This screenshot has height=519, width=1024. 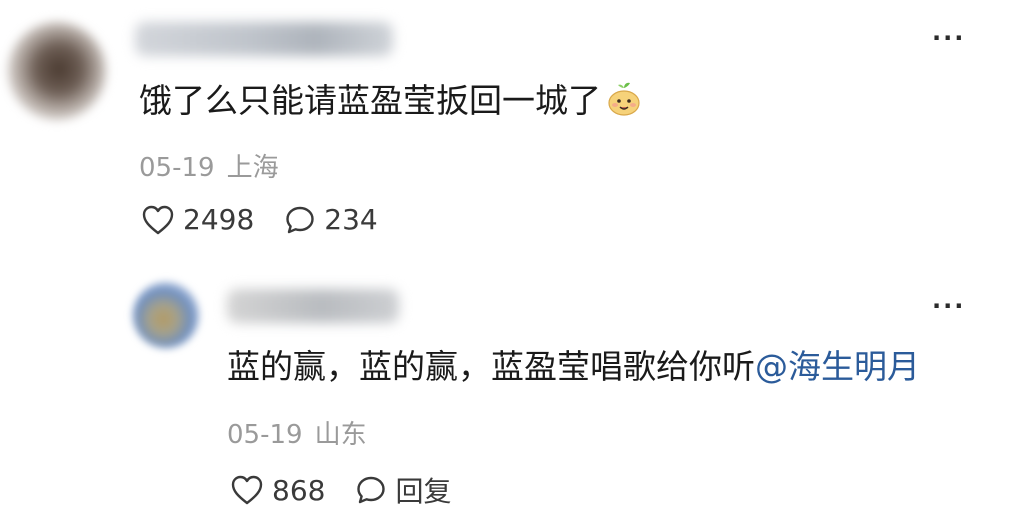 What do you see at coordinates (624, 99) in the screenshot?
I see `sprout-bun-emoji-icon` at bounding box center [624, 99].